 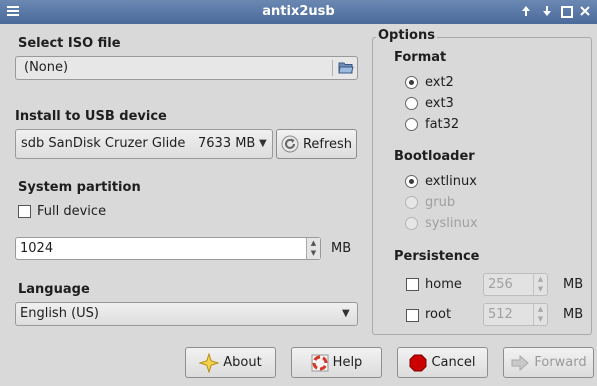 What do you see at coordinates (209, 362) in the screenshot?
I see `about-star-icon` at bounding box center [209, 362].